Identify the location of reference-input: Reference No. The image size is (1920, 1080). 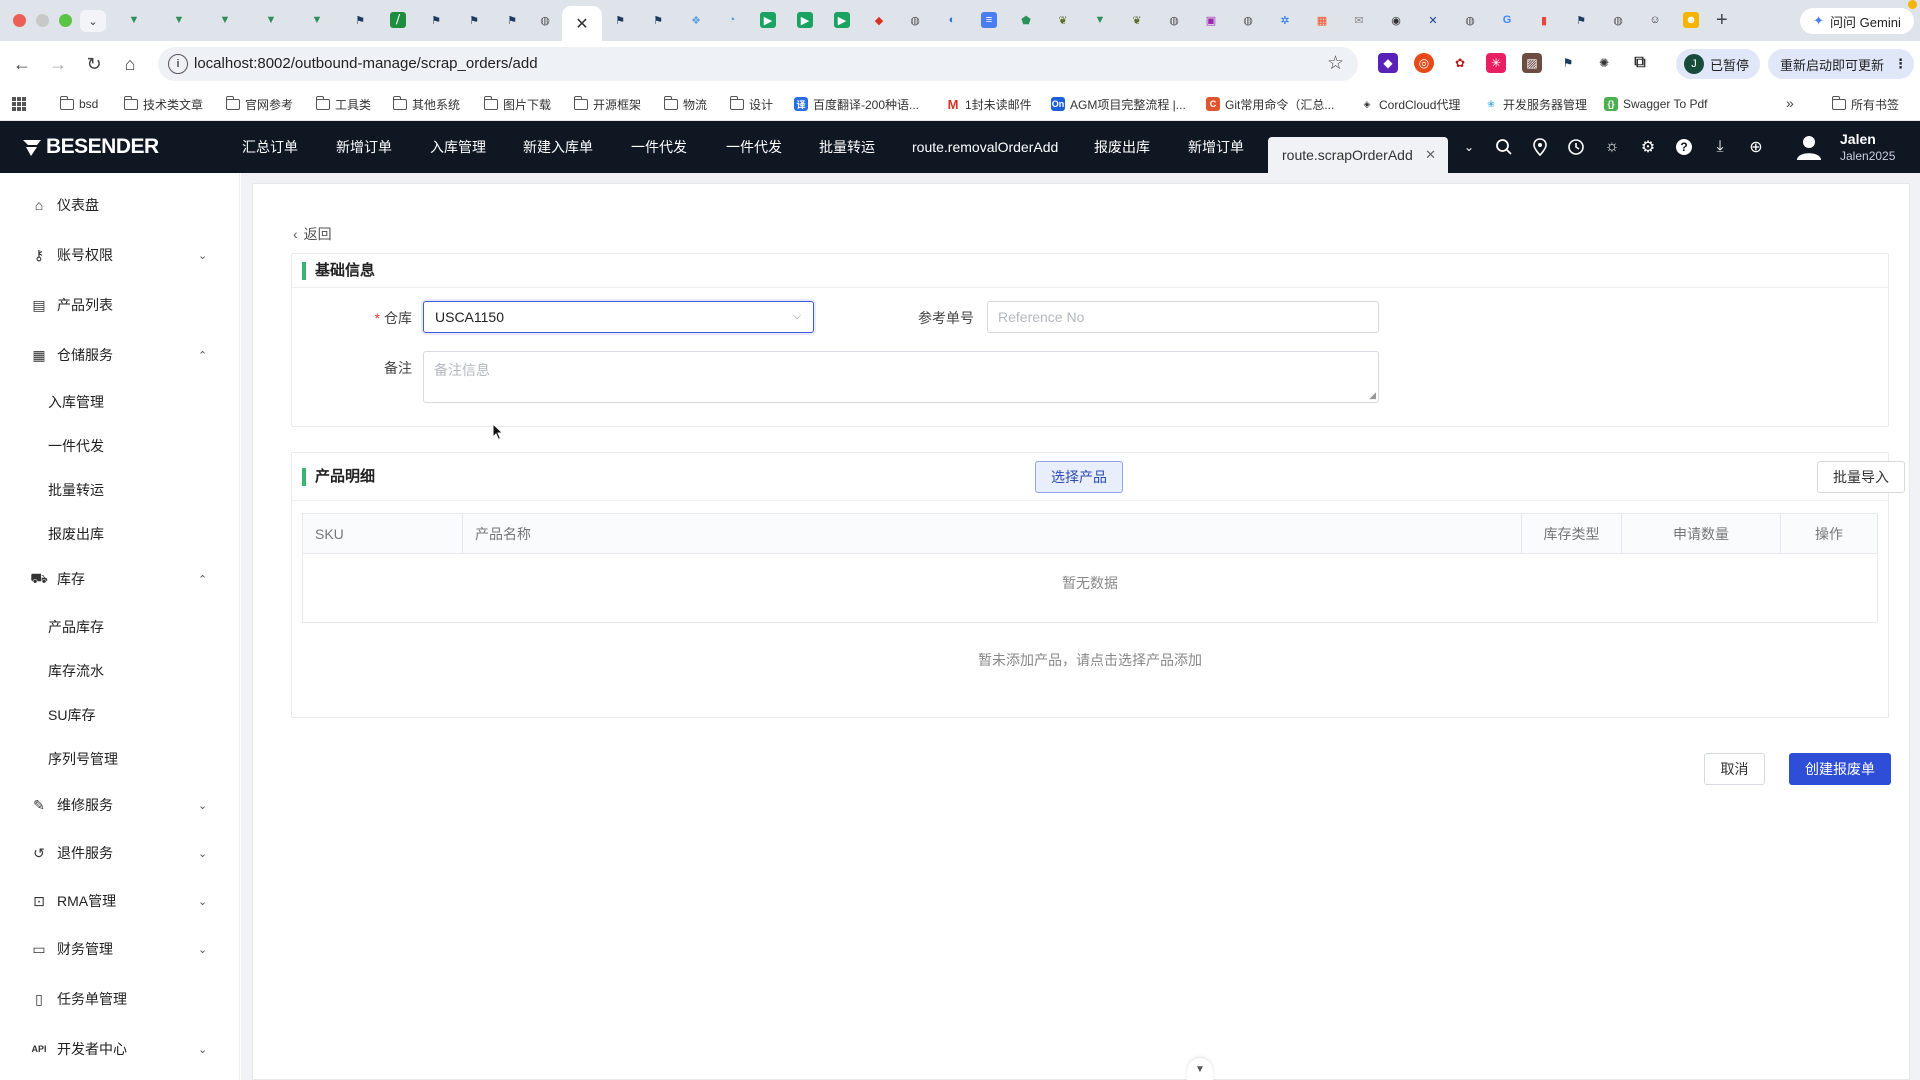
(1183, 317).